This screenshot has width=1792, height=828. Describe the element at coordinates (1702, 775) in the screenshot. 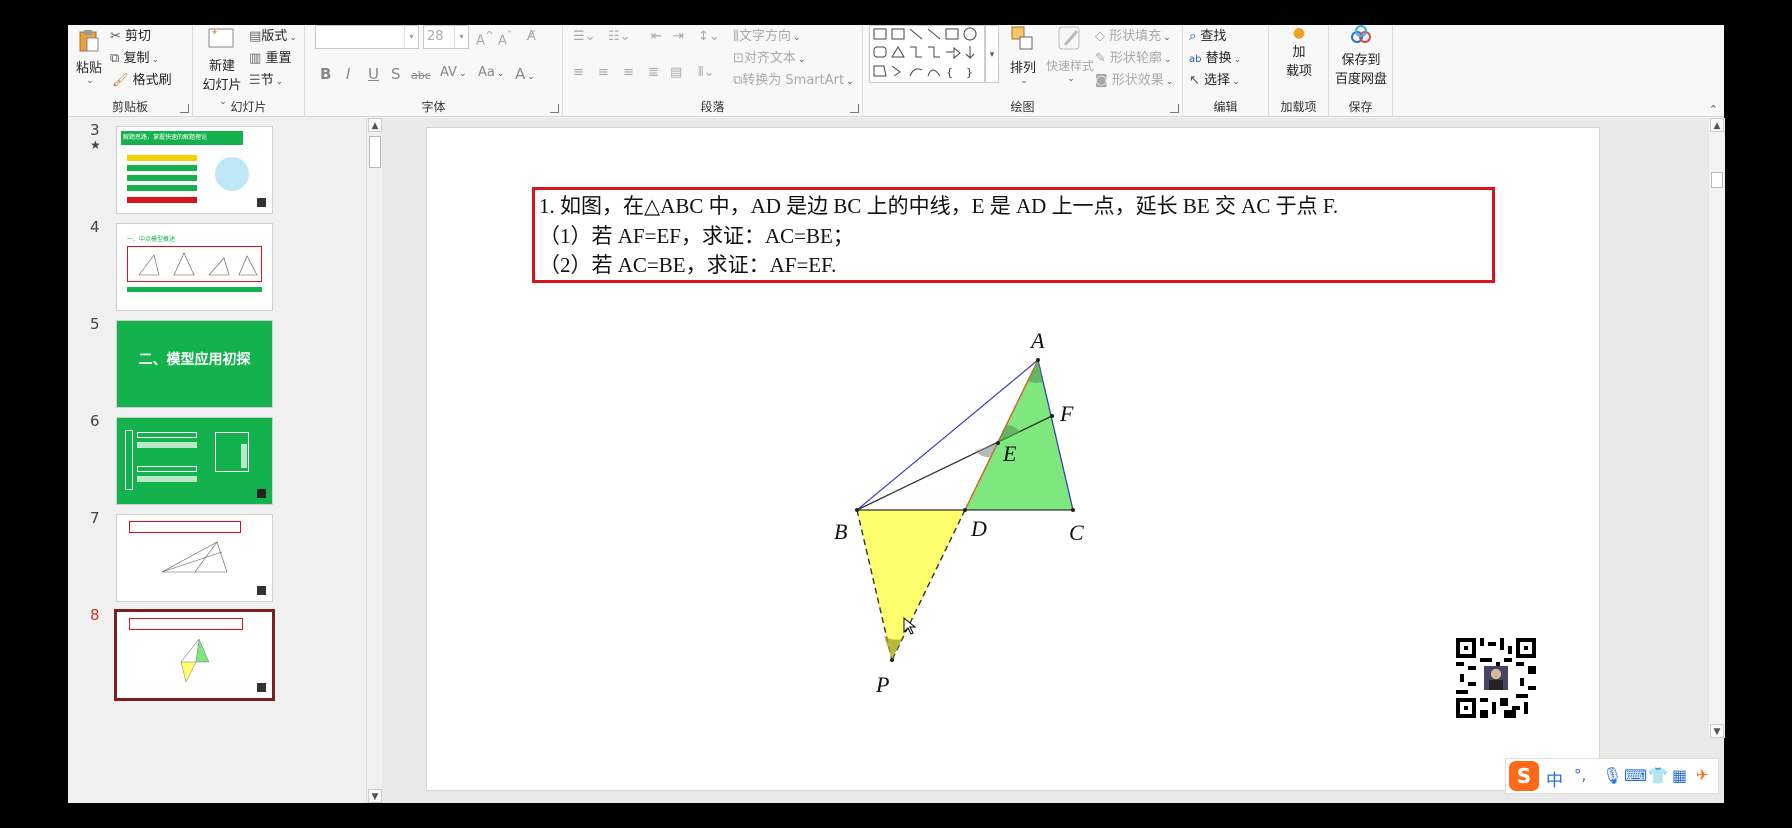

I see `ime-extra-icon: ✈` at that location.